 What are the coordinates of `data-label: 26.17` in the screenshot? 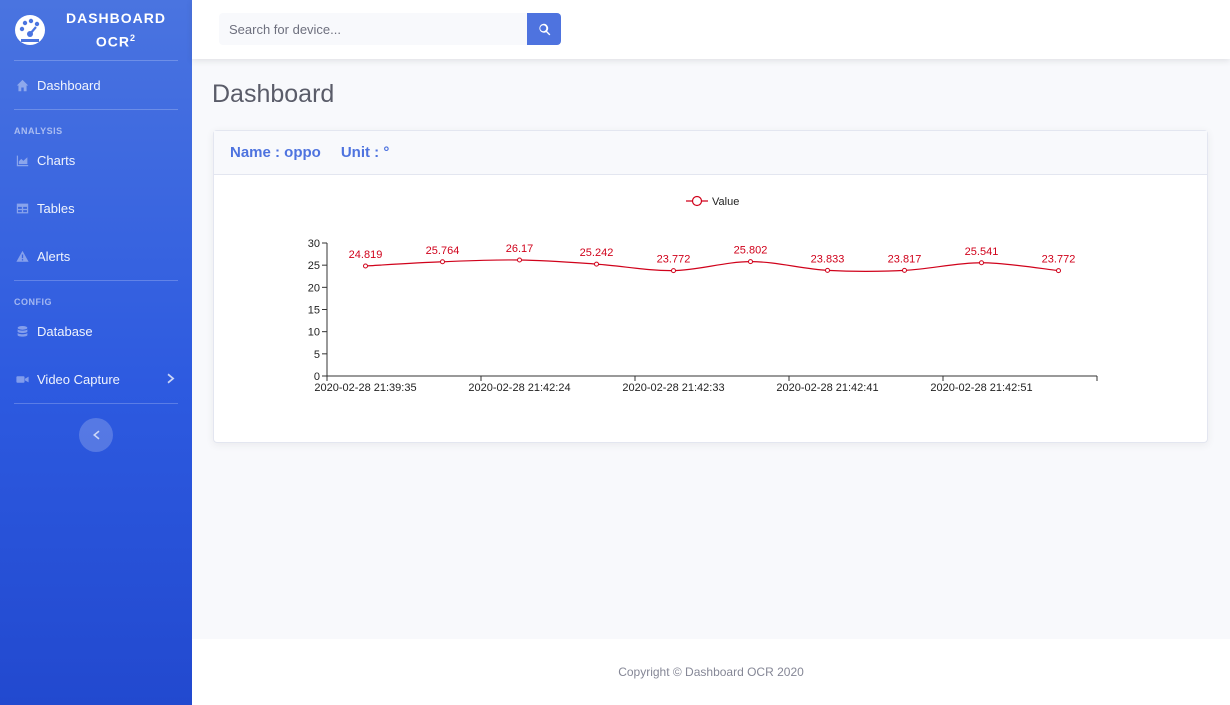 It's located at (520, 249).